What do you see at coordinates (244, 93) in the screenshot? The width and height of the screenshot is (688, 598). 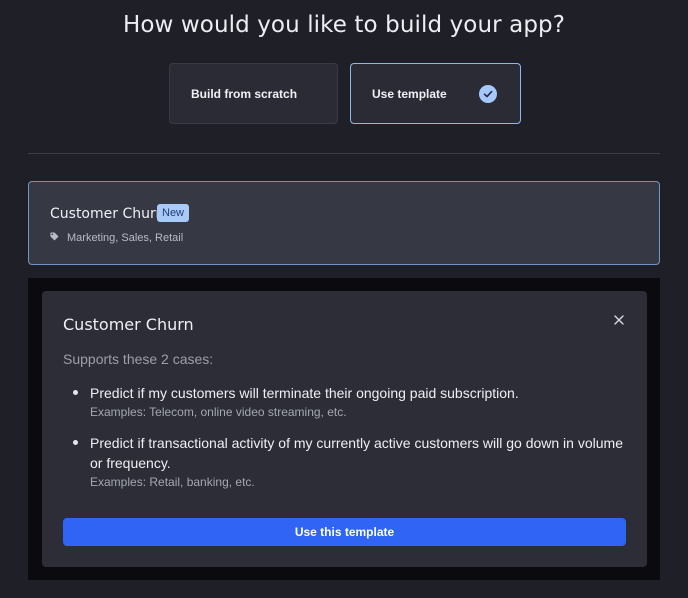 I see `build-from-scratch-label: Build from scratch` at bounding box center [244, 93].